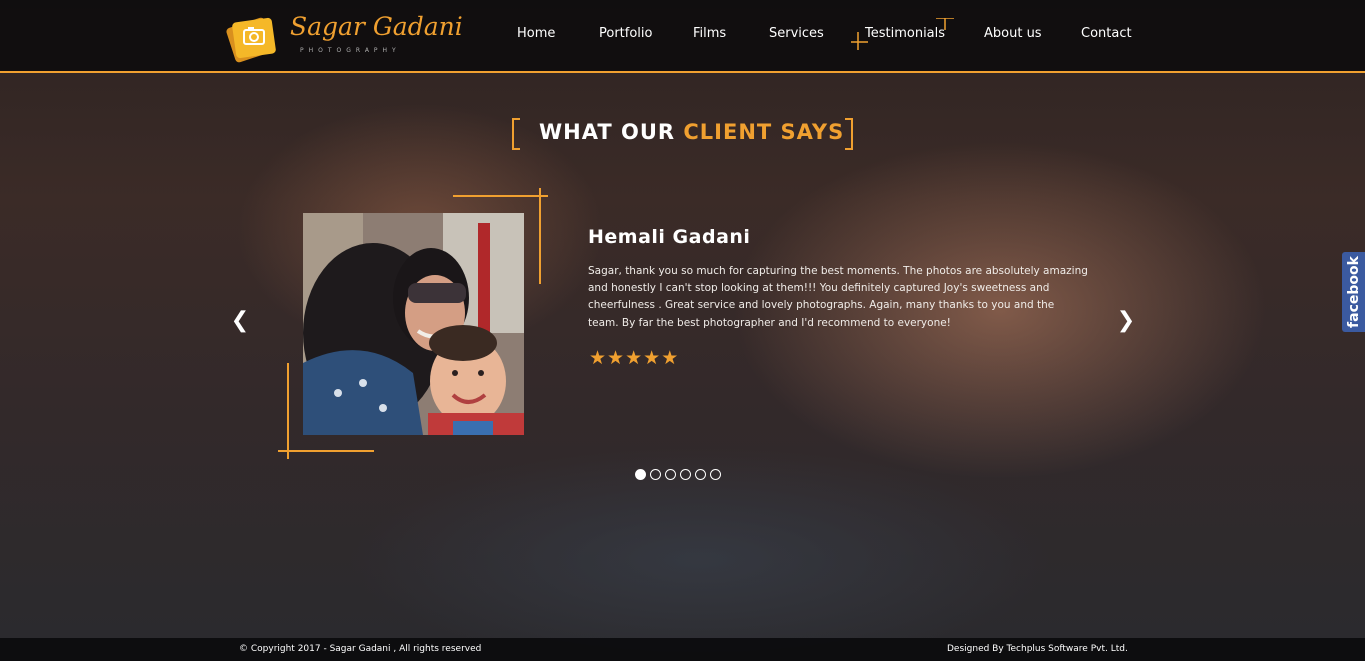 The height and width of the screenshot is (661, 1365). Describe the element at coordinates (849, 134) in the screenshot. I see `title-bracket-right` at that location.